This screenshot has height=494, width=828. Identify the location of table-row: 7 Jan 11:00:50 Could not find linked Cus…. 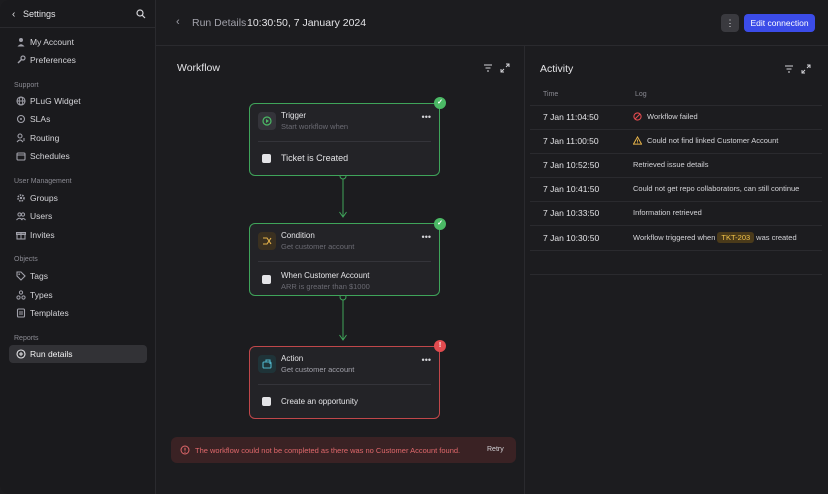
(677, 141).